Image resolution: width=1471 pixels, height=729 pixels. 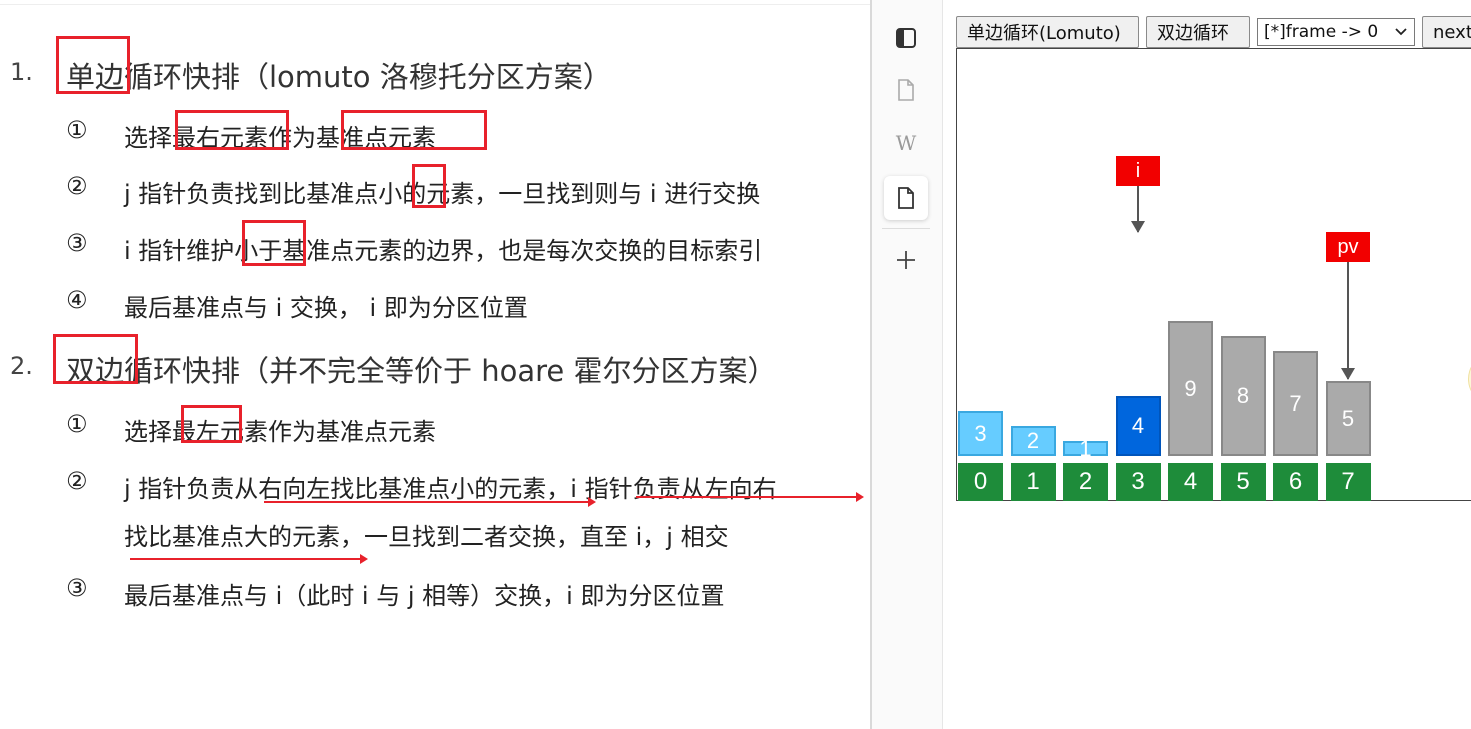 I want to click on section-number: 2., so click(x=21, y=366).